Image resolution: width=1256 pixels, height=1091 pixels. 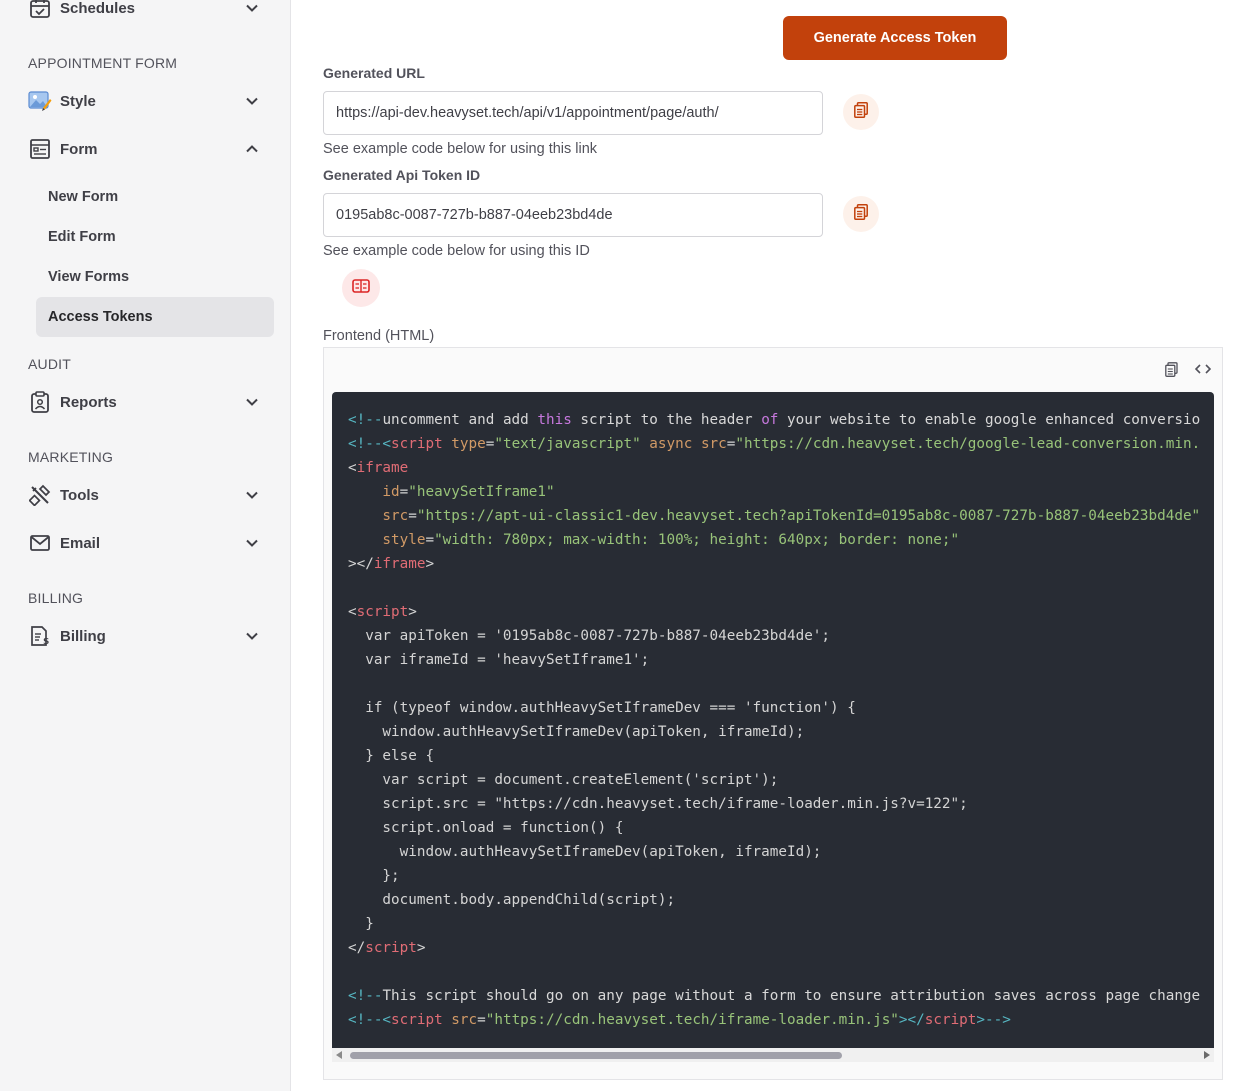 What do you see at coordinates (147, 14) in the screenshot?
I see `sidebar-item-schedules: Schedules` at bounding box center [147, 14].